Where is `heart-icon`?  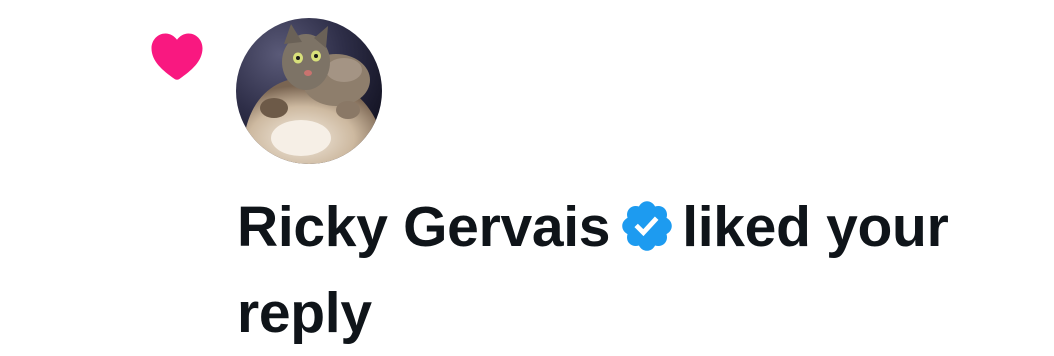
heart-icon is located at coordinates (177, 56).